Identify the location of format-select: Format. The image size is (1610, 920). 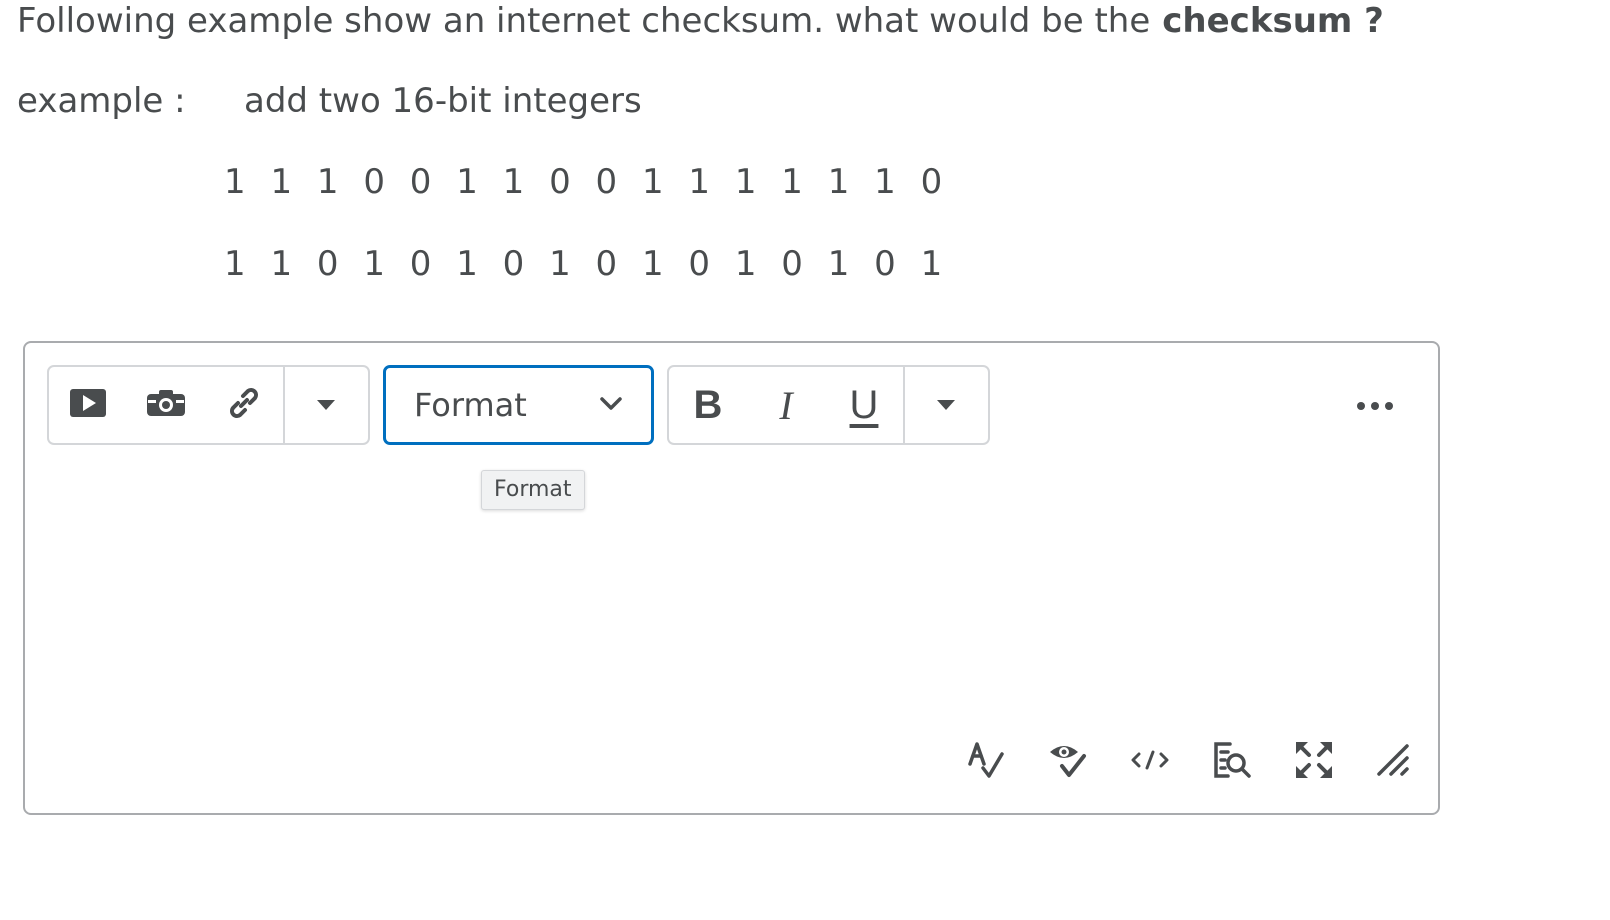
(518, 405).